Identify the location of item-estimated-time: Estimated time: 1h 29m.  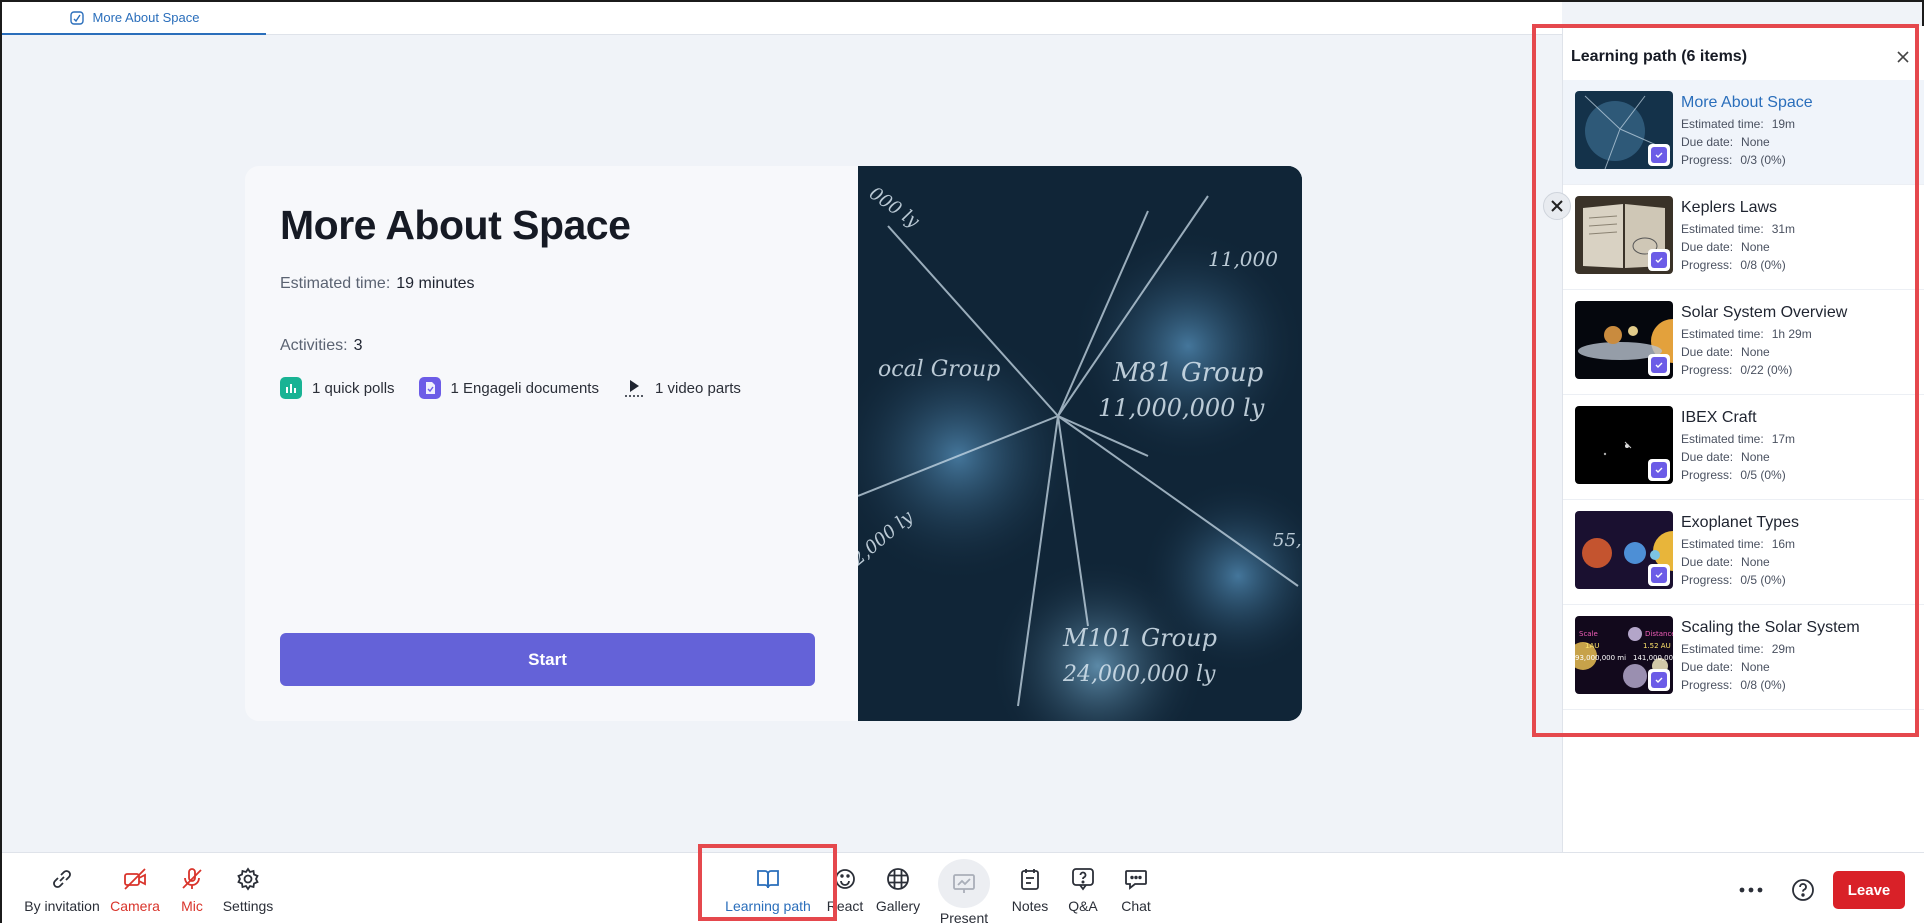
(1746, 334).